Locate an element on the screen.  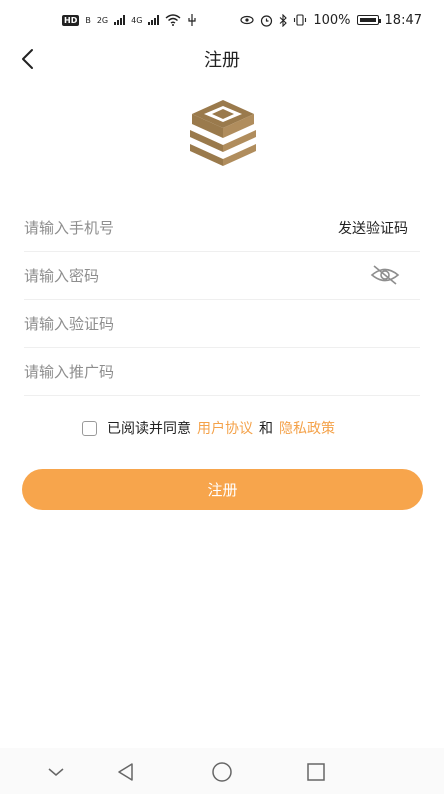
usb-icon is located at coordinates (192, 20).